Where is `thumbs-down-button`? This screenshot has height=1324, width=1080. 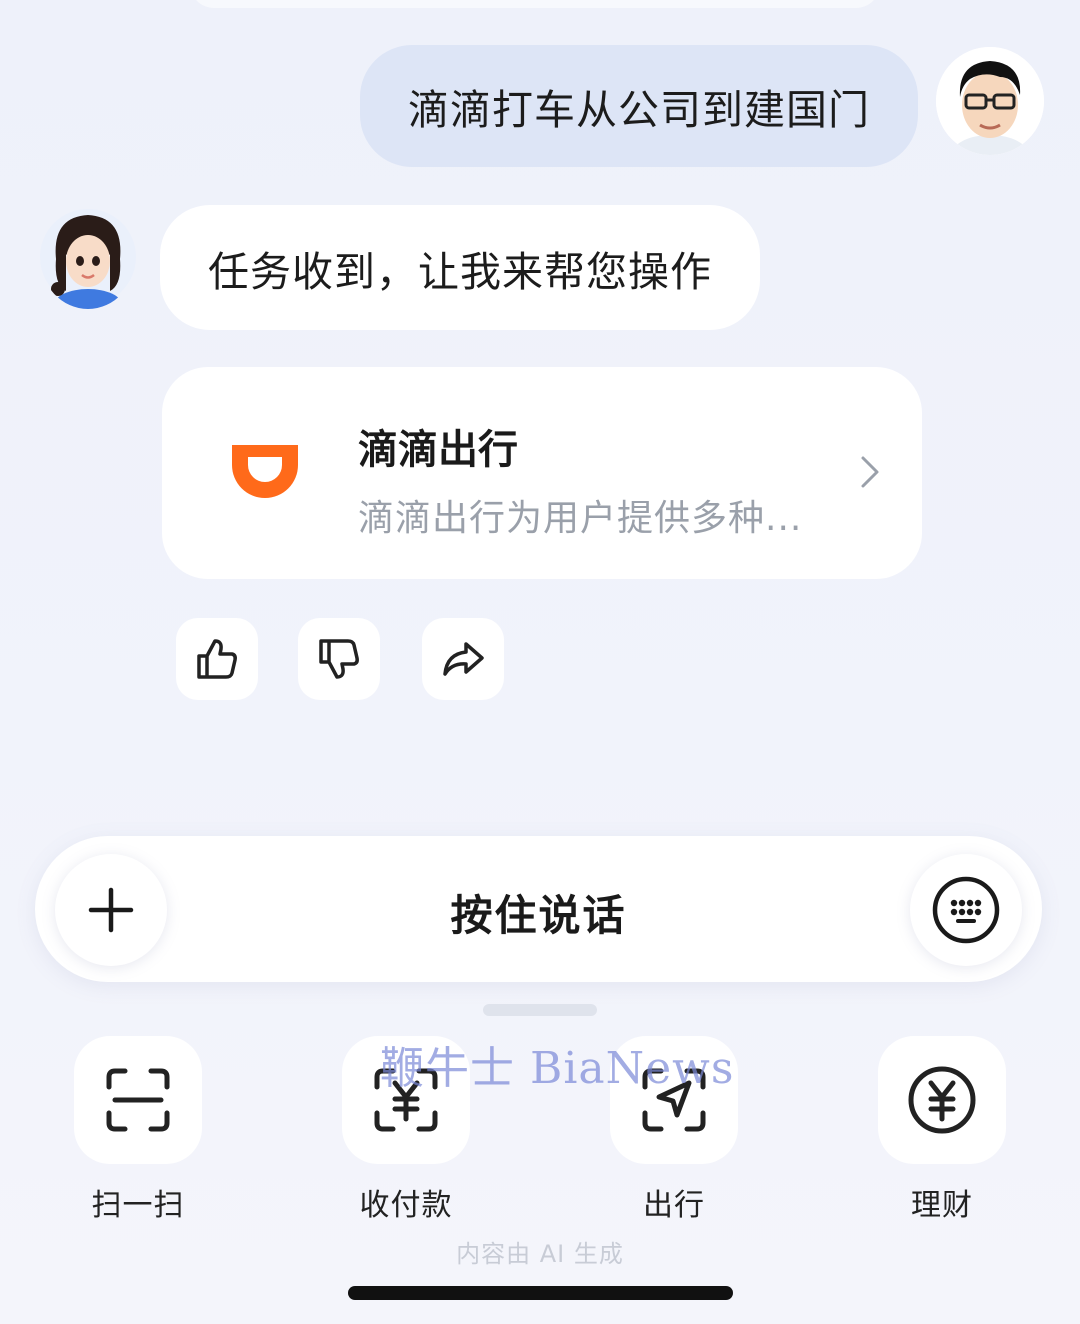 thumbs-down-button is located at coordinates (339, 659).